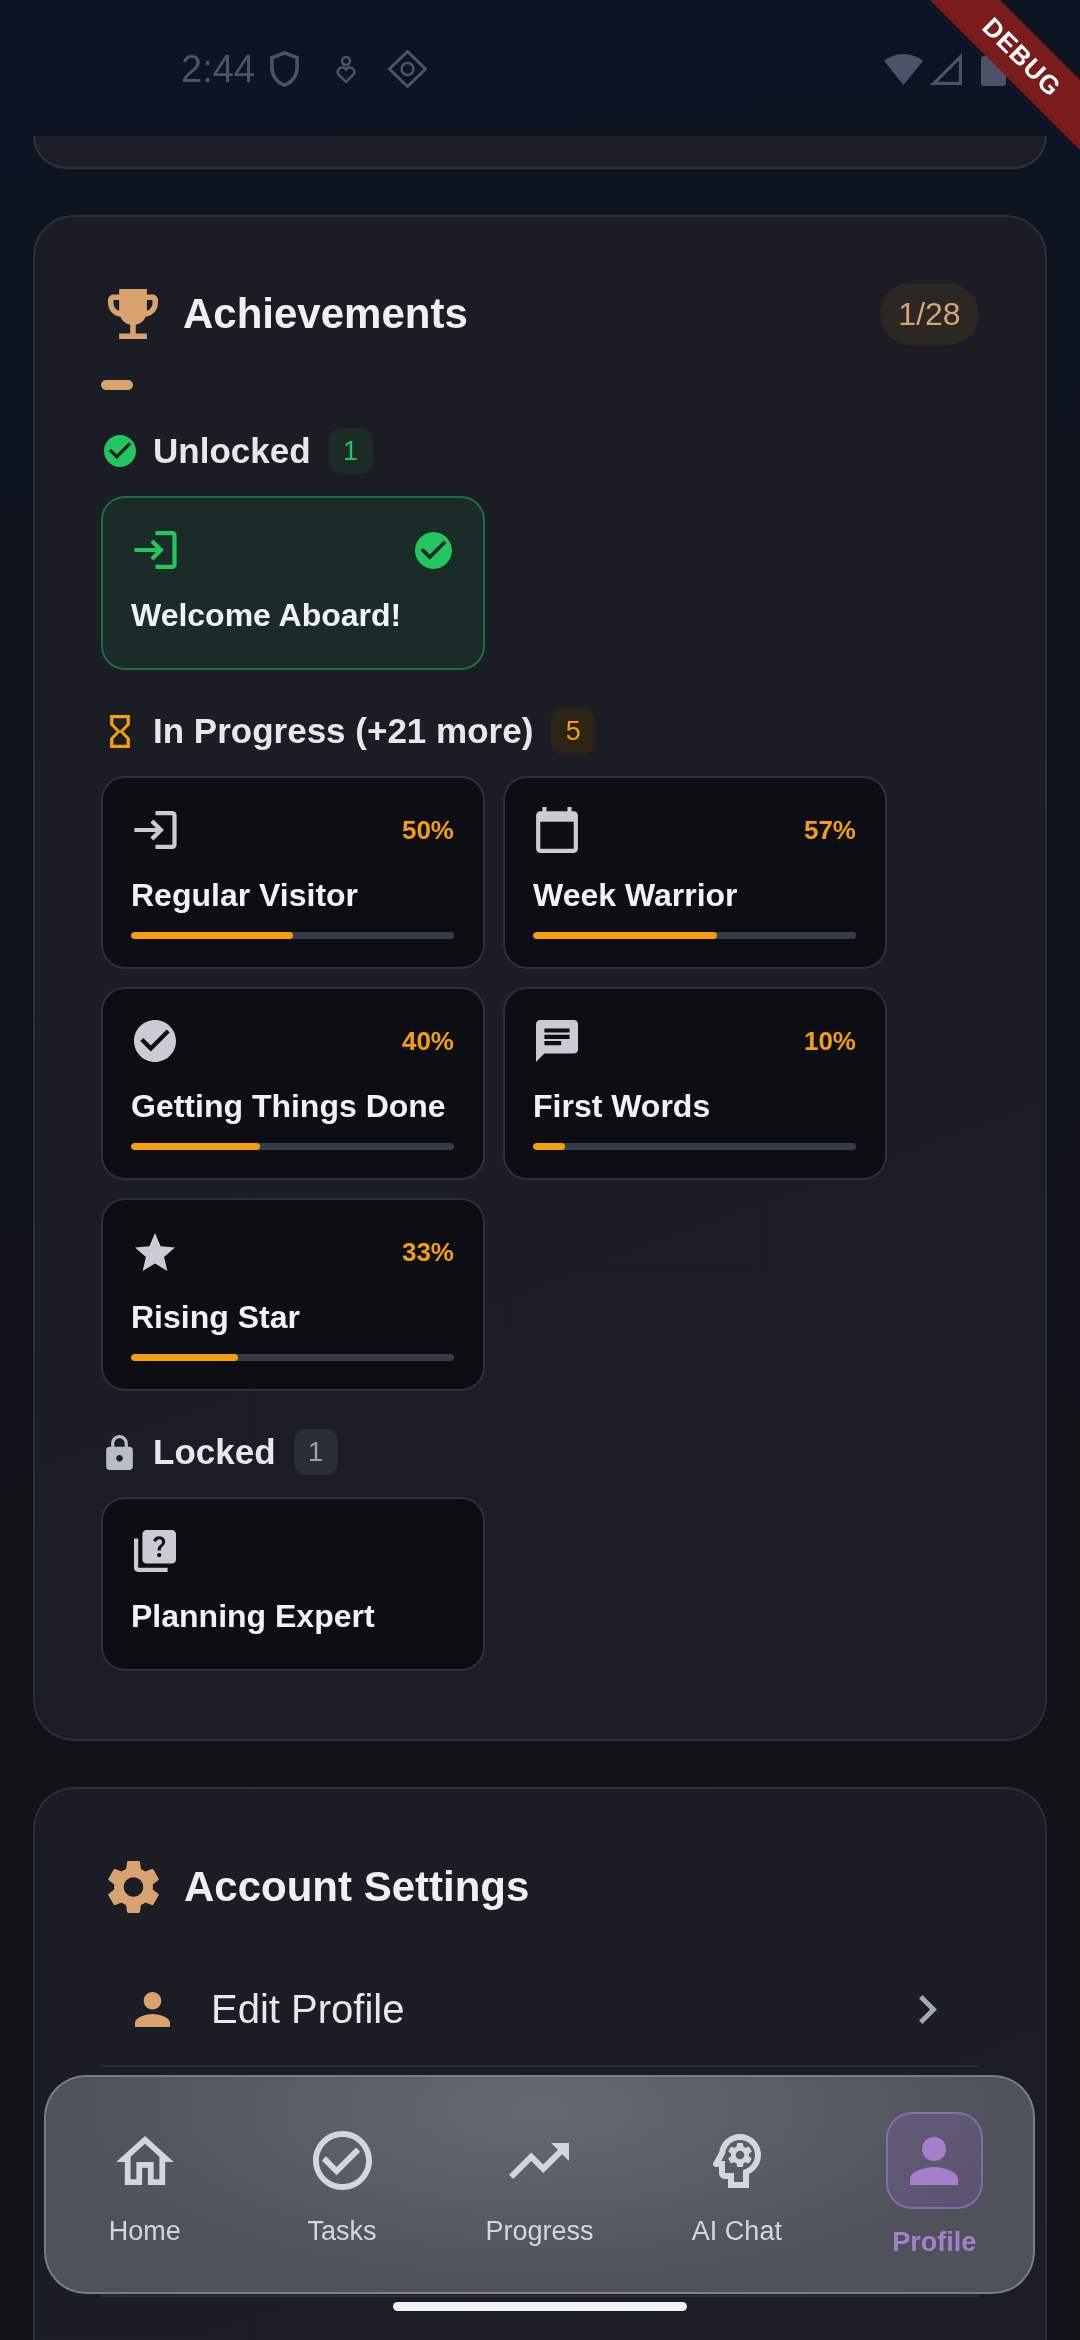 The width and height of the screenshot is (1080, 2340). Describe the element at coordinates (946, 69) in the screenshot. I see `signal-icon` at that location.